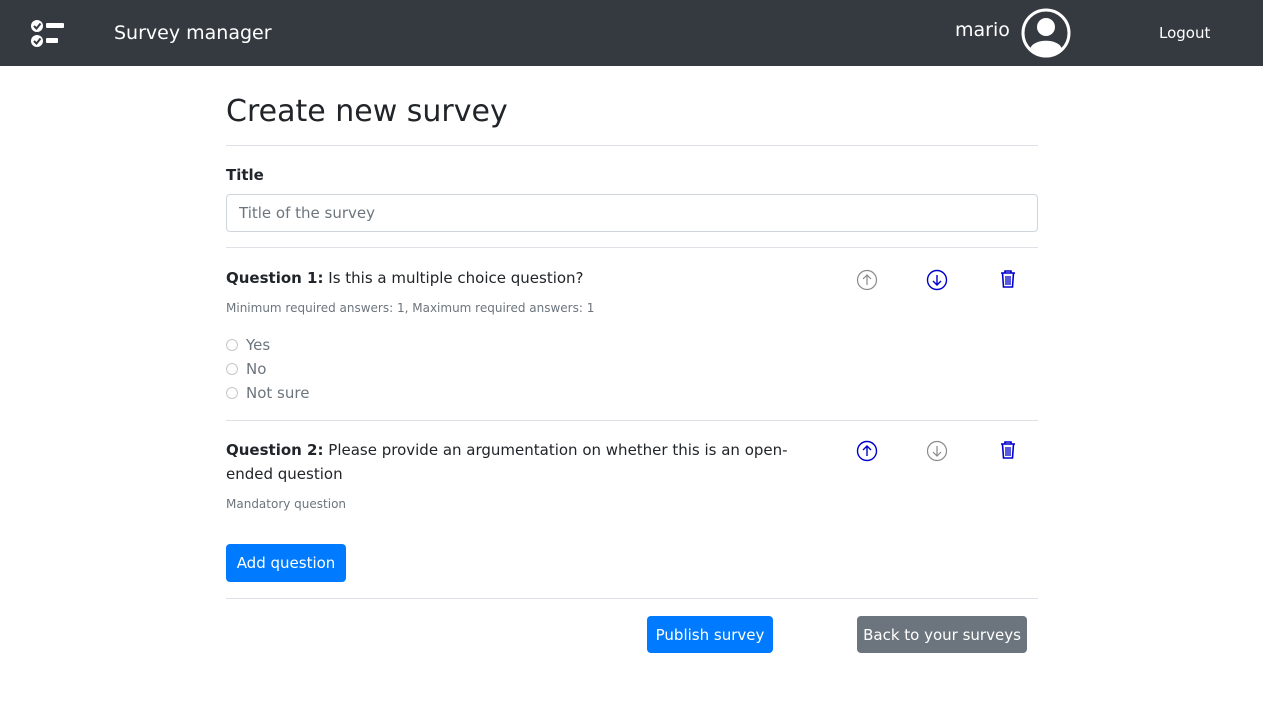  Describe the element at coordinates (193, 33) in the screenshot. I see `brand-title: Survey manager` at that location.